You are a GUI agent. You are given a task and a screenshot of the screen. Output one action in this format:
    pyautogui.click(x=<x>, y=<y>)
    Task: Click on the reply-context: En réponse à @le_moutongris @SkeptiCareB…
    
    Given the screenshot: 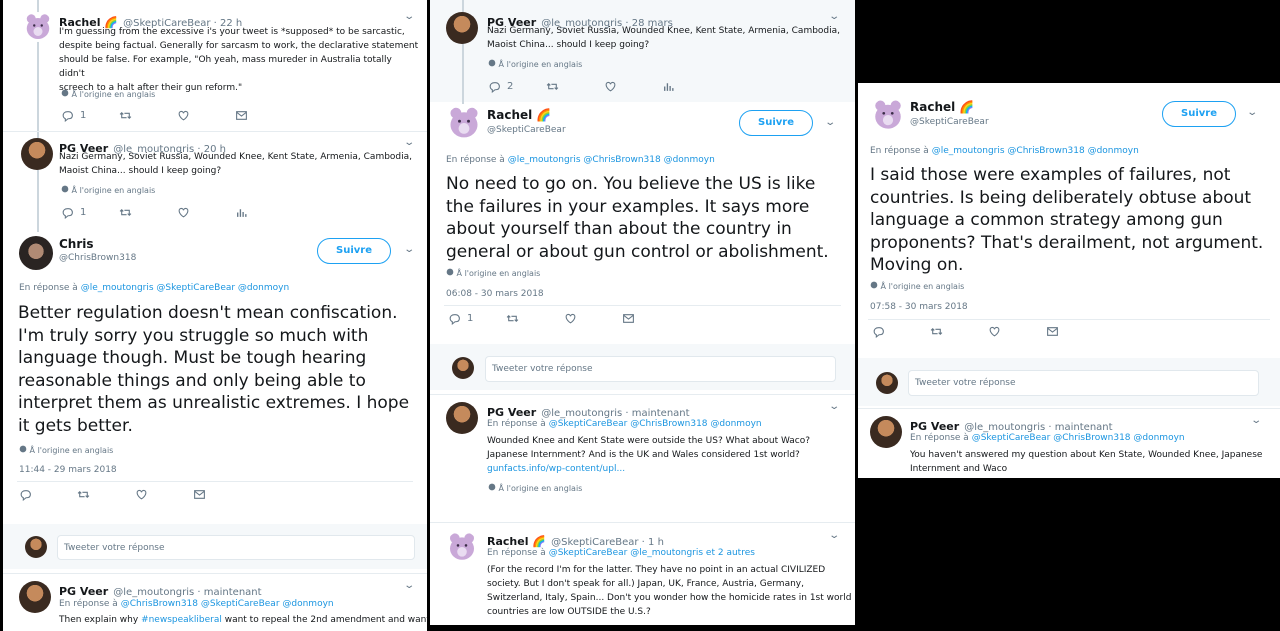 What is the action you would take?
    pyautogui.click(x=154, y=288)
    